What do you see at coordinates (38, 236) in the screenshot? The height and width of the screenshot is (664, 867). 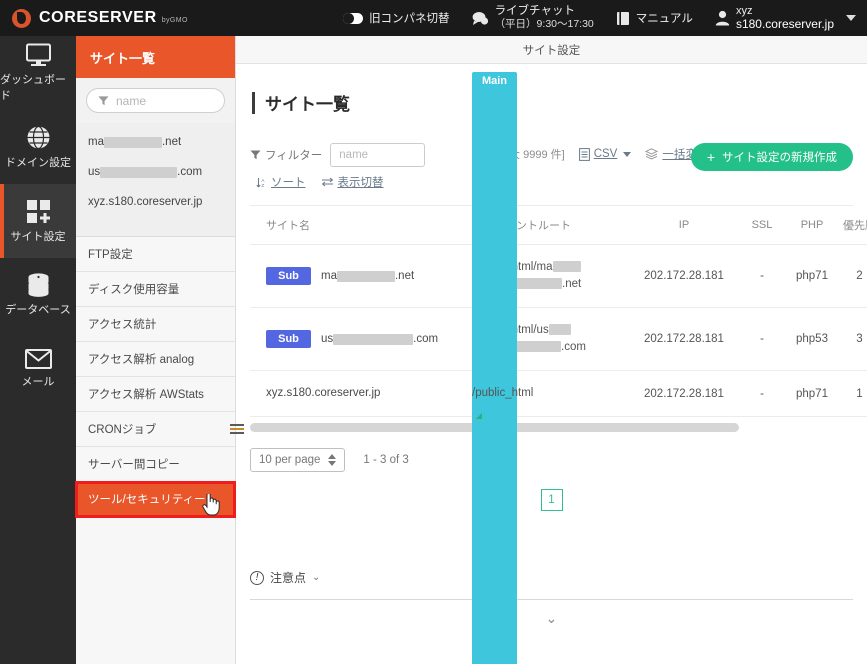 I see `sidebar-item-label: サイト設定` at bounding box center [38, 236].